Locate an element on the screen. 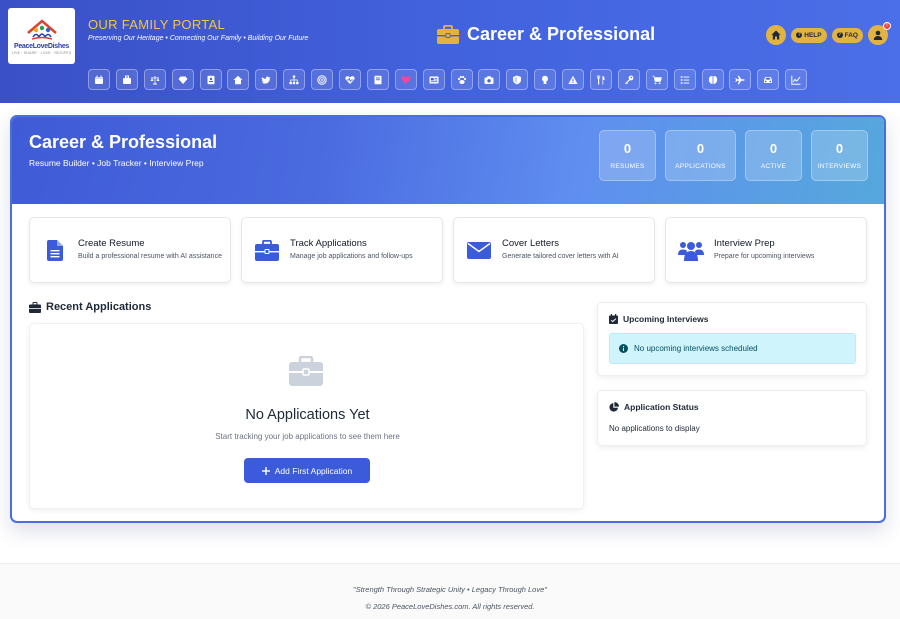 The width and height of the screenshot is (900, 619). stat-applications: 0 APPLICATIONS is located at coordinates (700, 155).